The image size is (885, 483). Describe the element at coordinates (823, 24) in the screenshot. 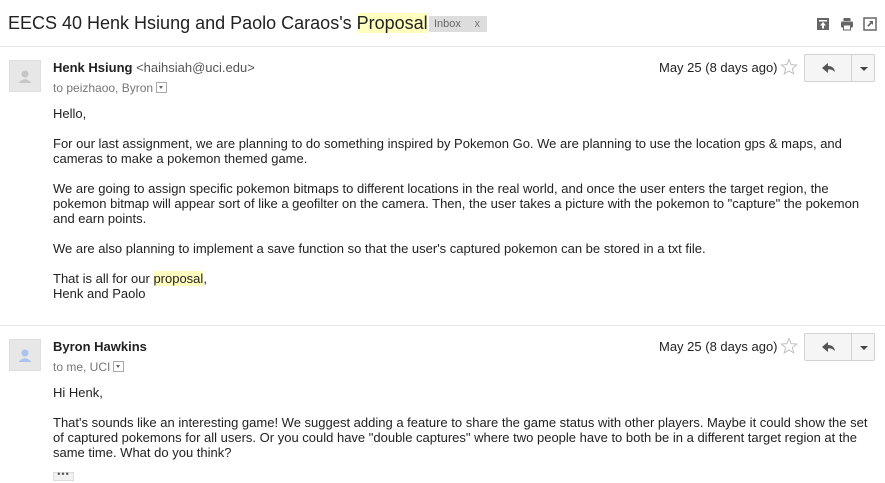

I see `expand-all-icon` at that location.